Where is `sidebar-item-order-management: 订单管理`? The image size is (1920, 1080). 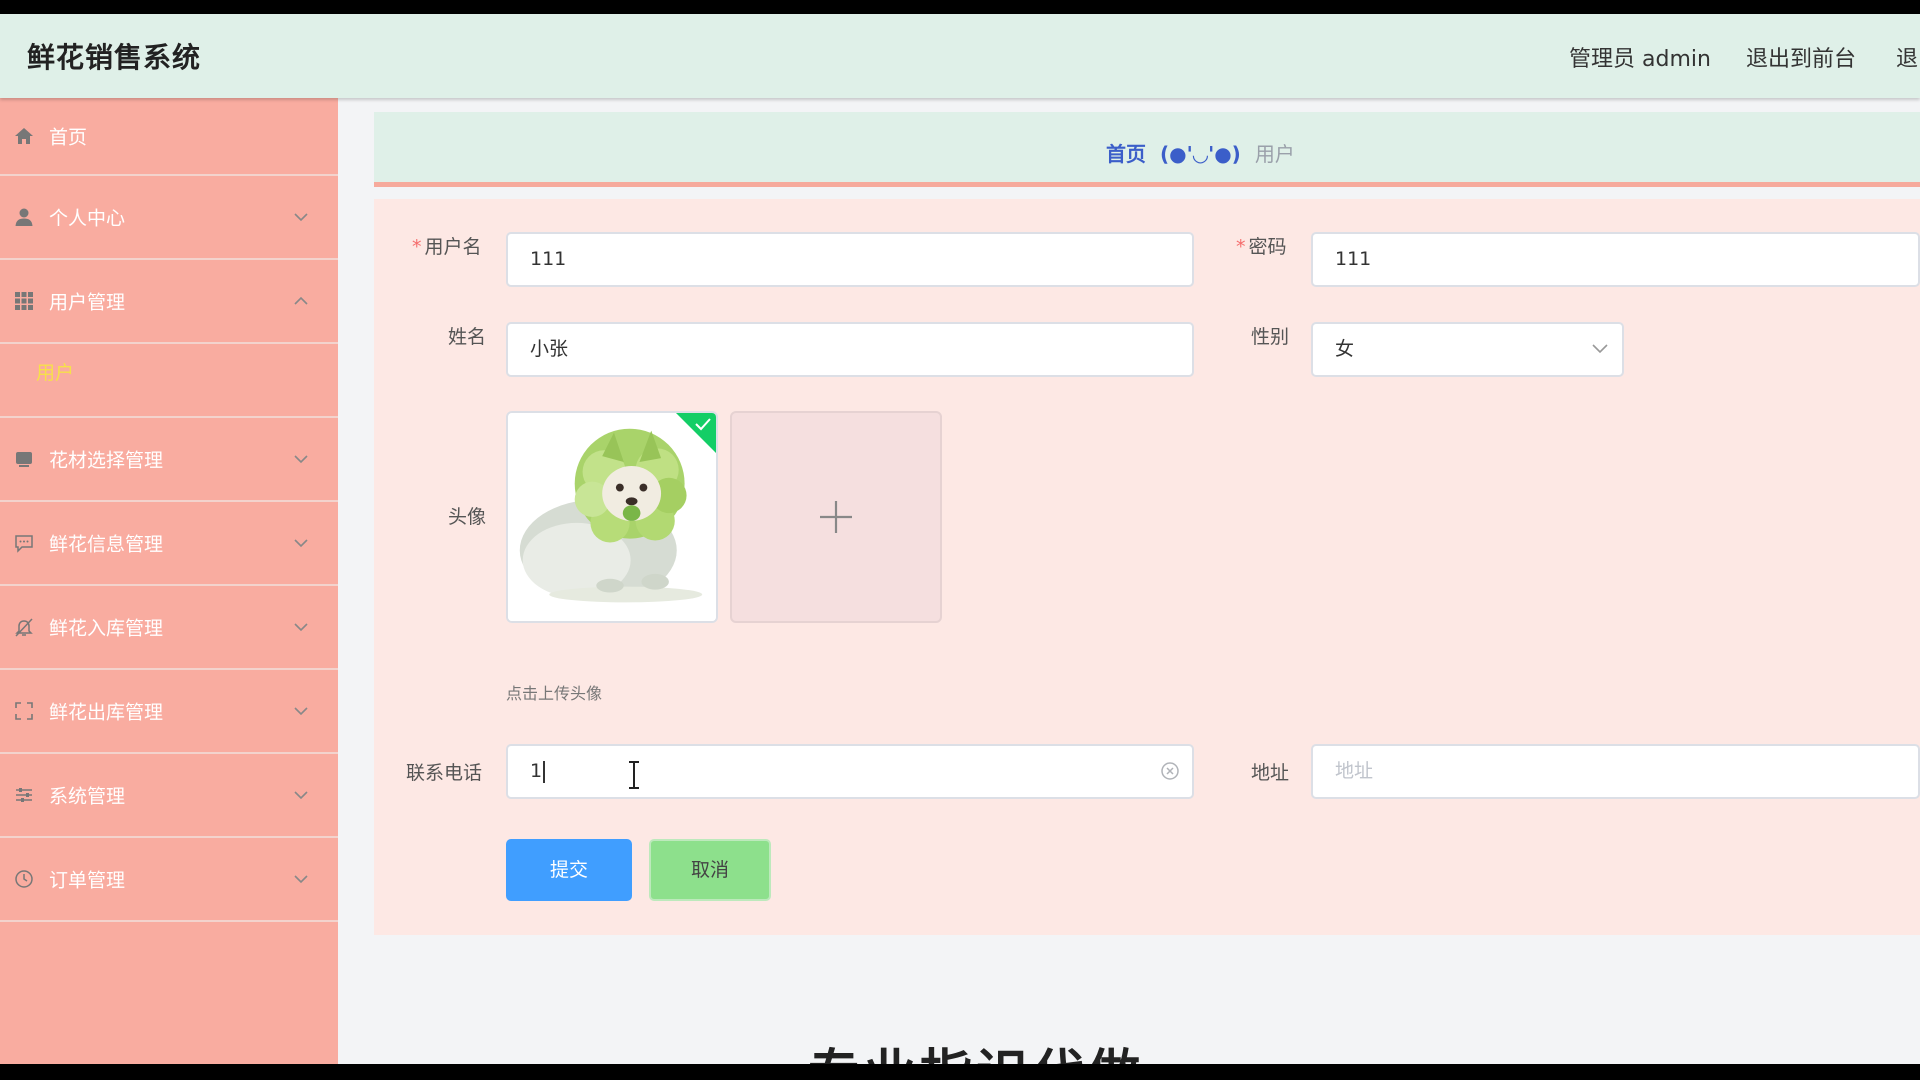 sidebar-item-order-management: 订单管理 is located at coordinates (169, 880).